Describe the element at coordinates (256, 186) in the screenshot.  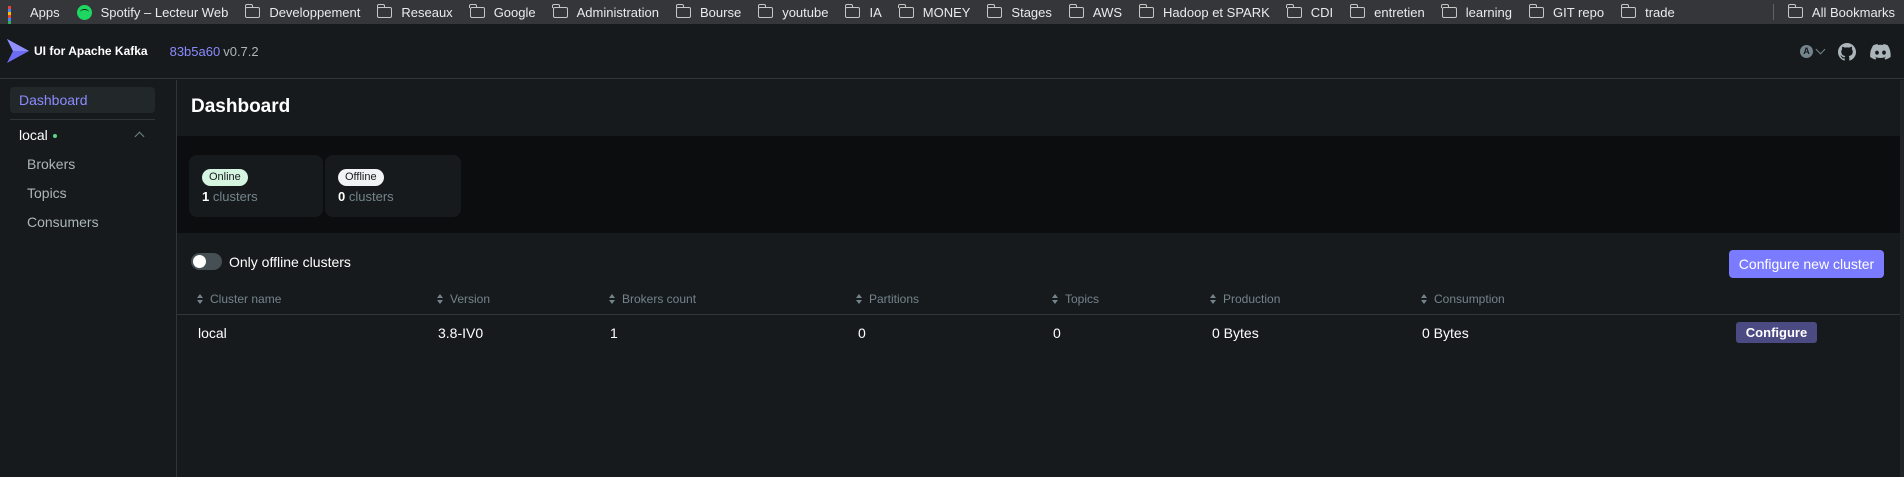
I see `online-clusters-card: Online 1 clusters` at that location.